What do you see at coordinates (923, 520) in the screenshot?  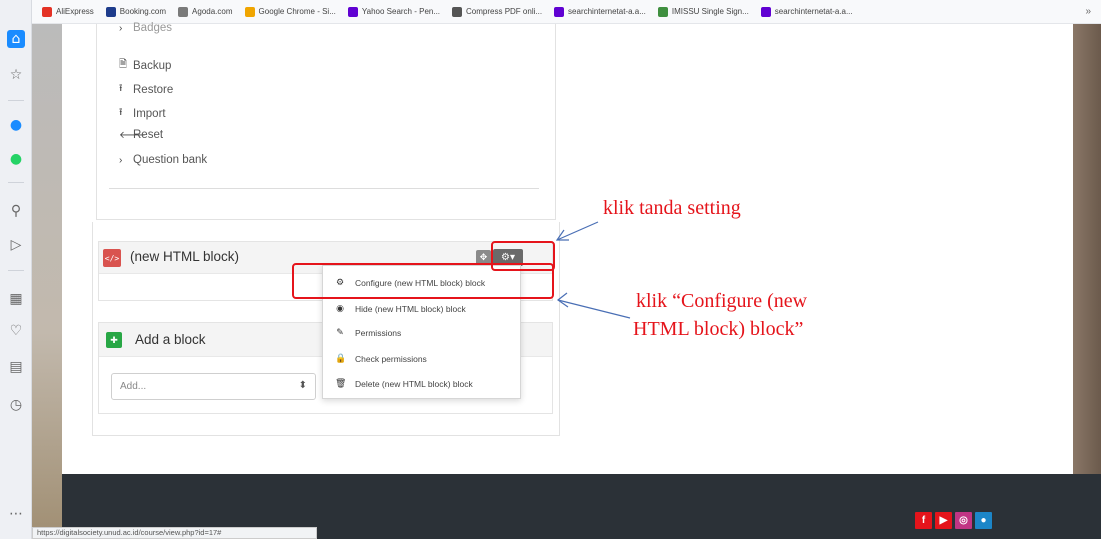 I see `facebook-icon: f` at bounding box center [923, 520].